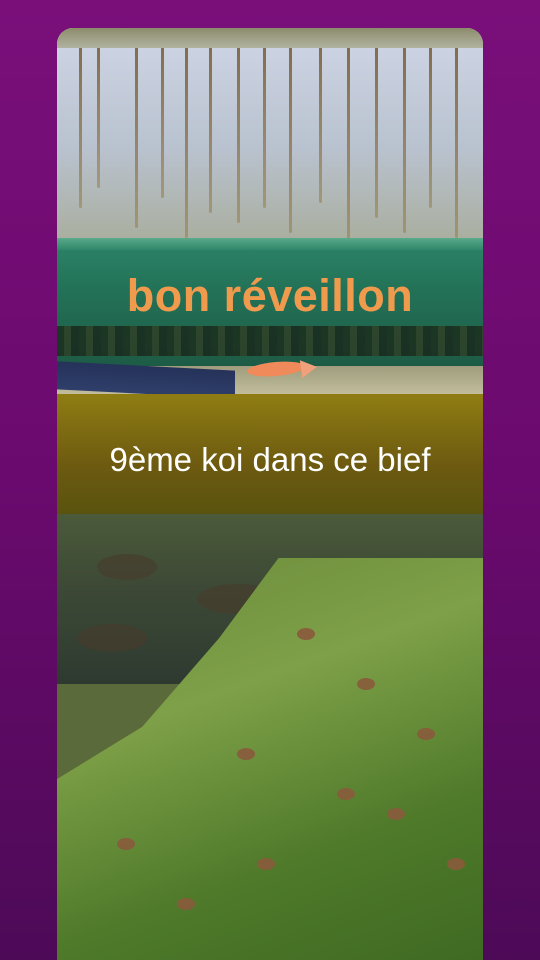 The image size is (540, 960). What do you see at coordinates (270, 459) in the screenshot?
I see `subtitle-caption: 9ème koi dans ce bief` at bounding box center [270, 459].